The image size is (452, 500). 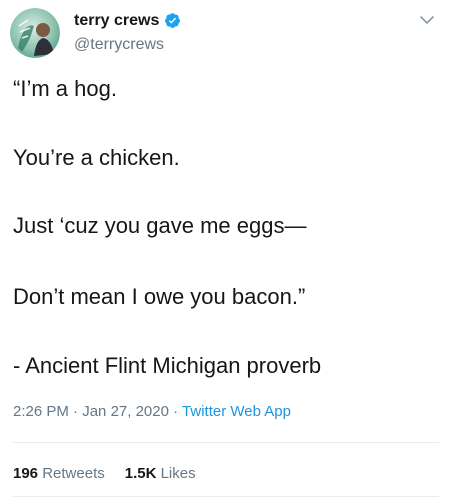 I want to click on tweet-time: 2:26 PM, so click(x=41, y=411).